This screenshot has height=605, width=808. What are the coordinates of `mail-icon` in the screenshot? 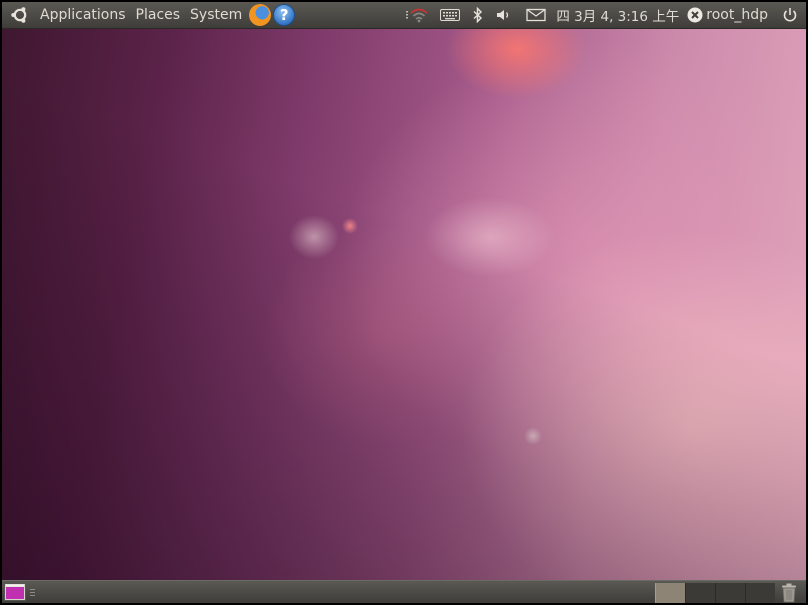 It's located at (536, 15).